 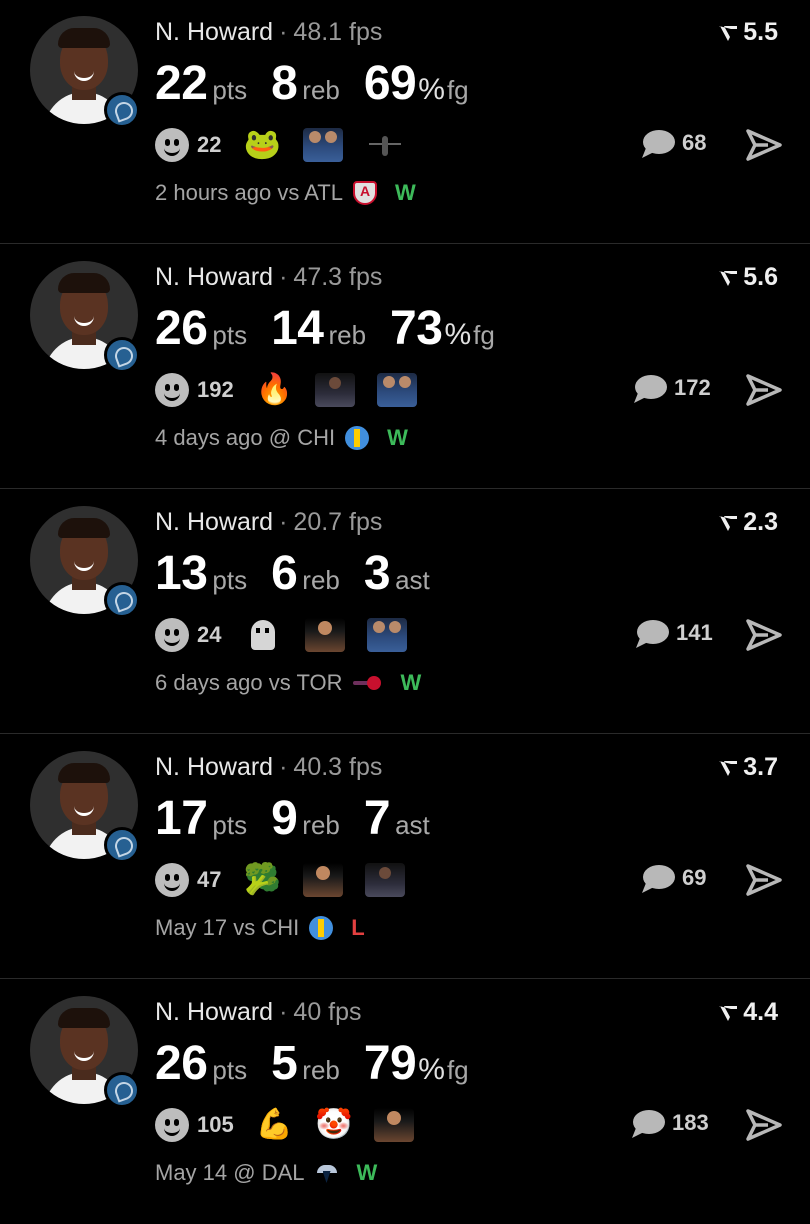 What do you see at coordinates (416, 83) in the screenshot?
I see `stat-item: 69 % fg` at bounding box center [416, 83].